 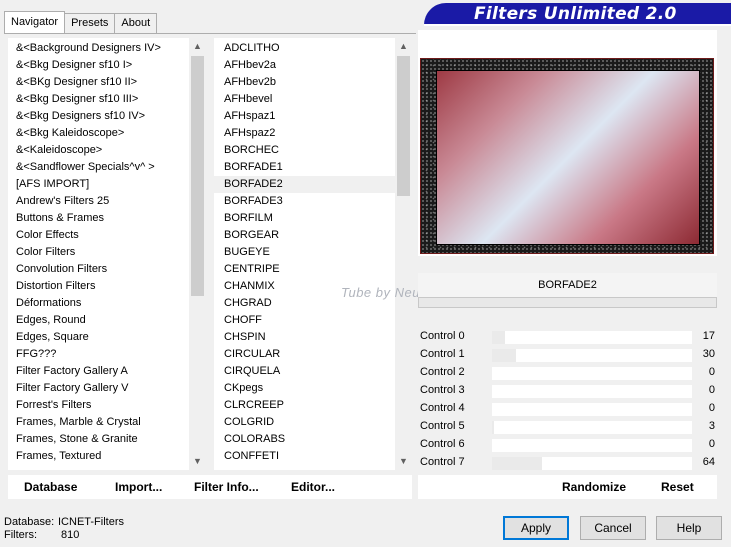 What do you see at coordinates (98, 388) in the screenshot?
I see `category-list-item: Filter Factory Gallery V` at bounding box center [98, 388].